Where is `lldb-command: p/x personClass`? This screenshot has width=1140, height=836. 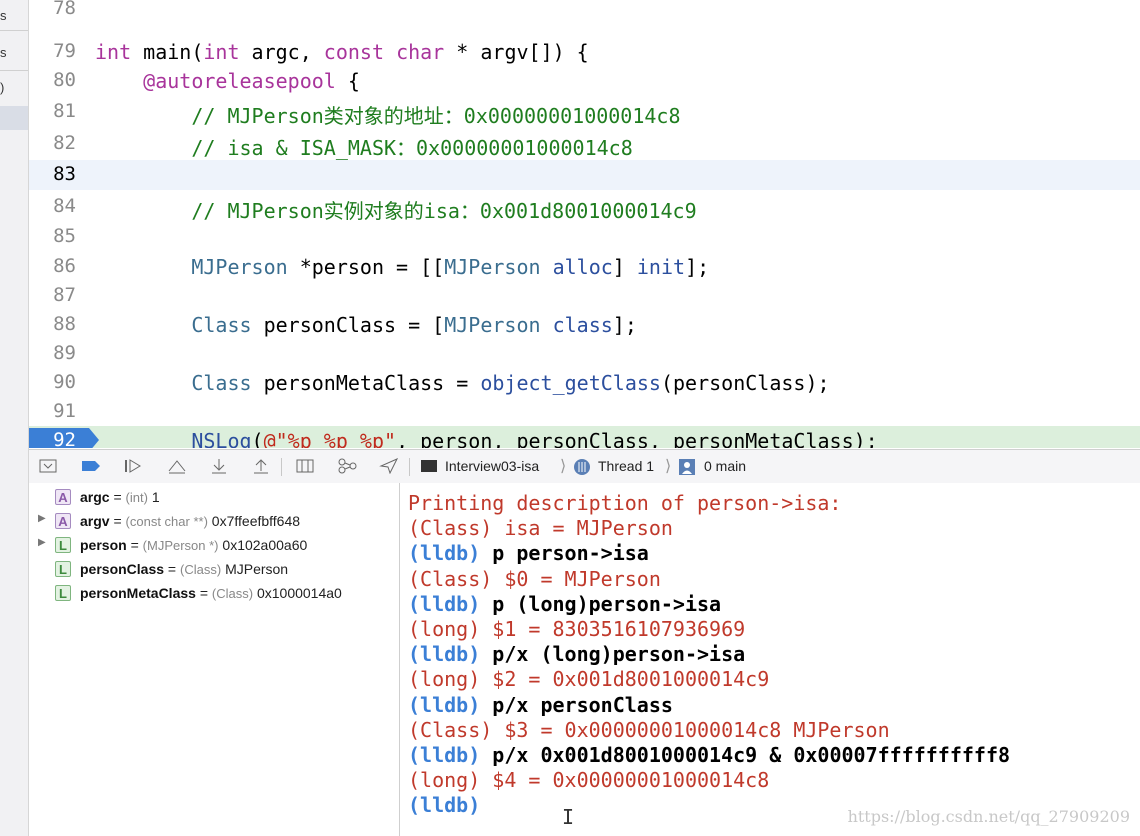
lldb-command: p/x personClass is located at coordinates (576, 704).